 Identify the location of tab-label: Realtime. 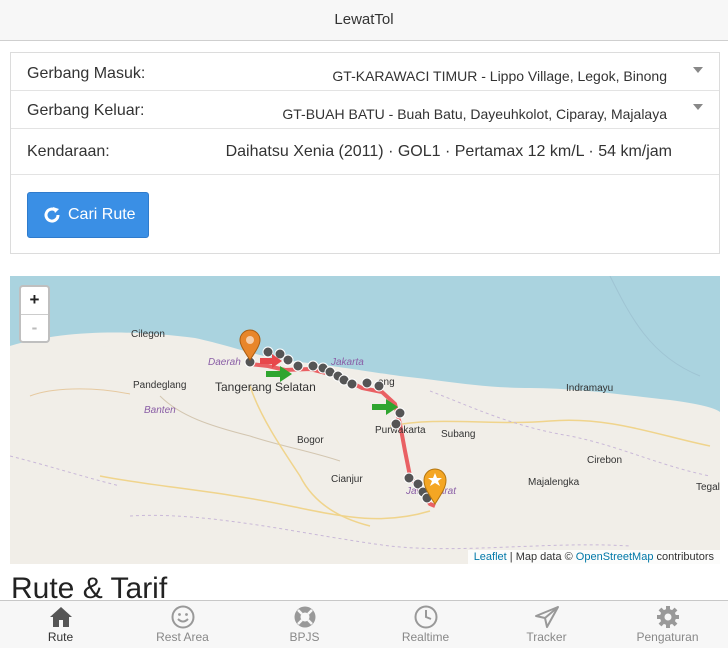
(425, 637).